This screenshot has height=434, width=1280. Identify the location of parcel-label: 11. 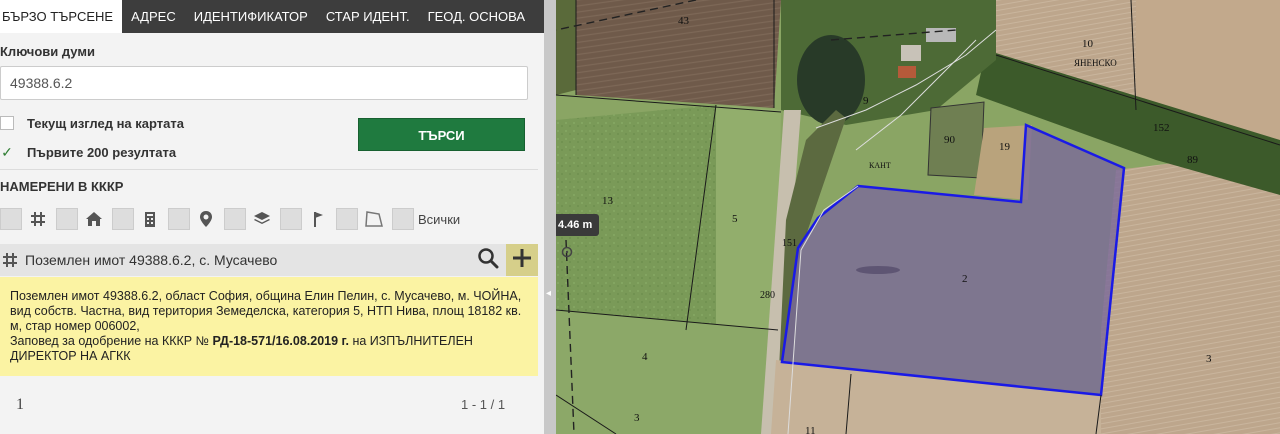
(810, 429).